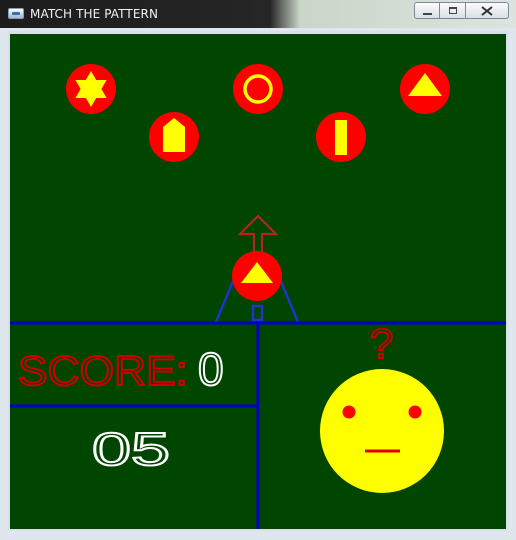 Image resolution: width=516 pixels, height=540 pixels. I want to click on close-button, so click(487, 10).